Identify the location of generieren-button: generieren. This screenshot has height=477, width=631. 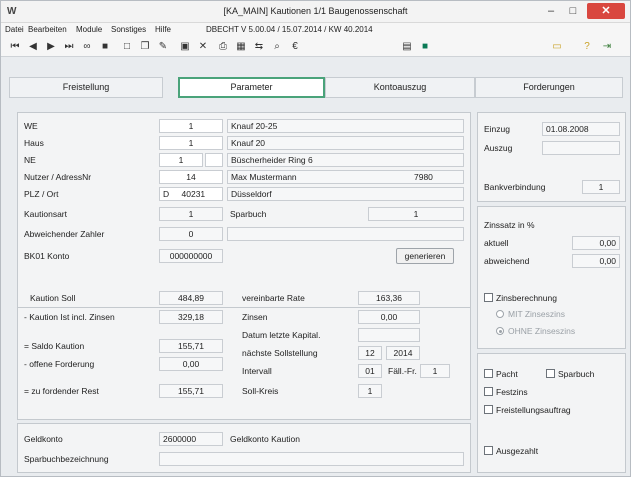
(425, 256).